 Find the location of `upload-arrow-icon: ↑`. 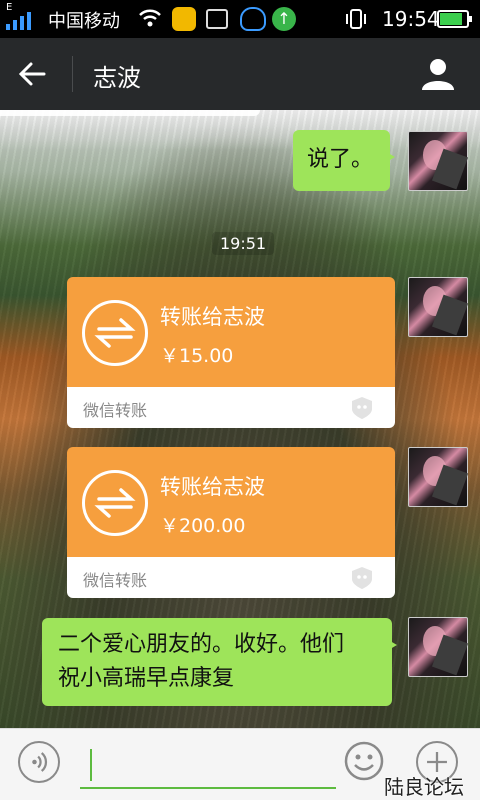

upload-arrow-icon: ↑ is located at coordinates (284, 19).